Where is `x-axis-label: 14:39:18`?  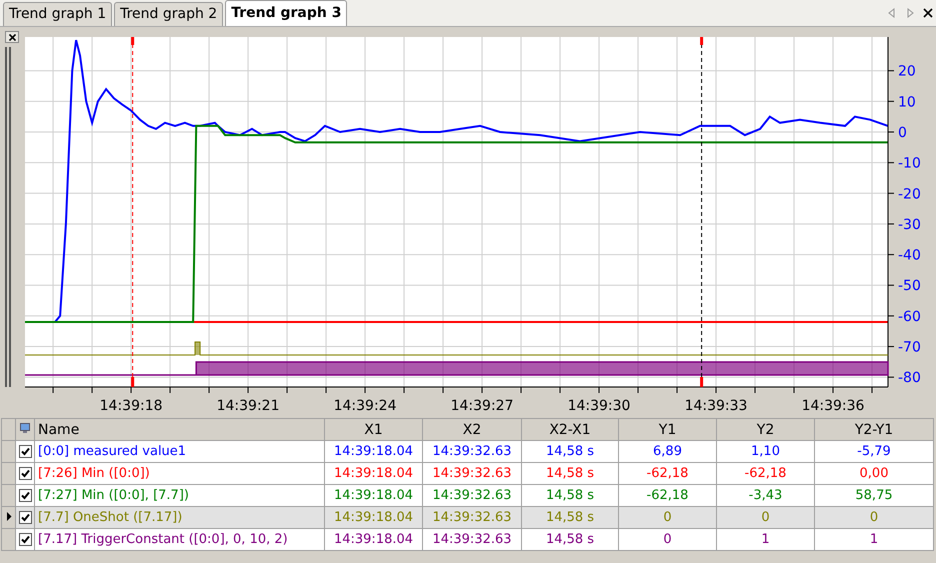
x-axis-label: 14:39:18 is located at coordinates (131, 406).